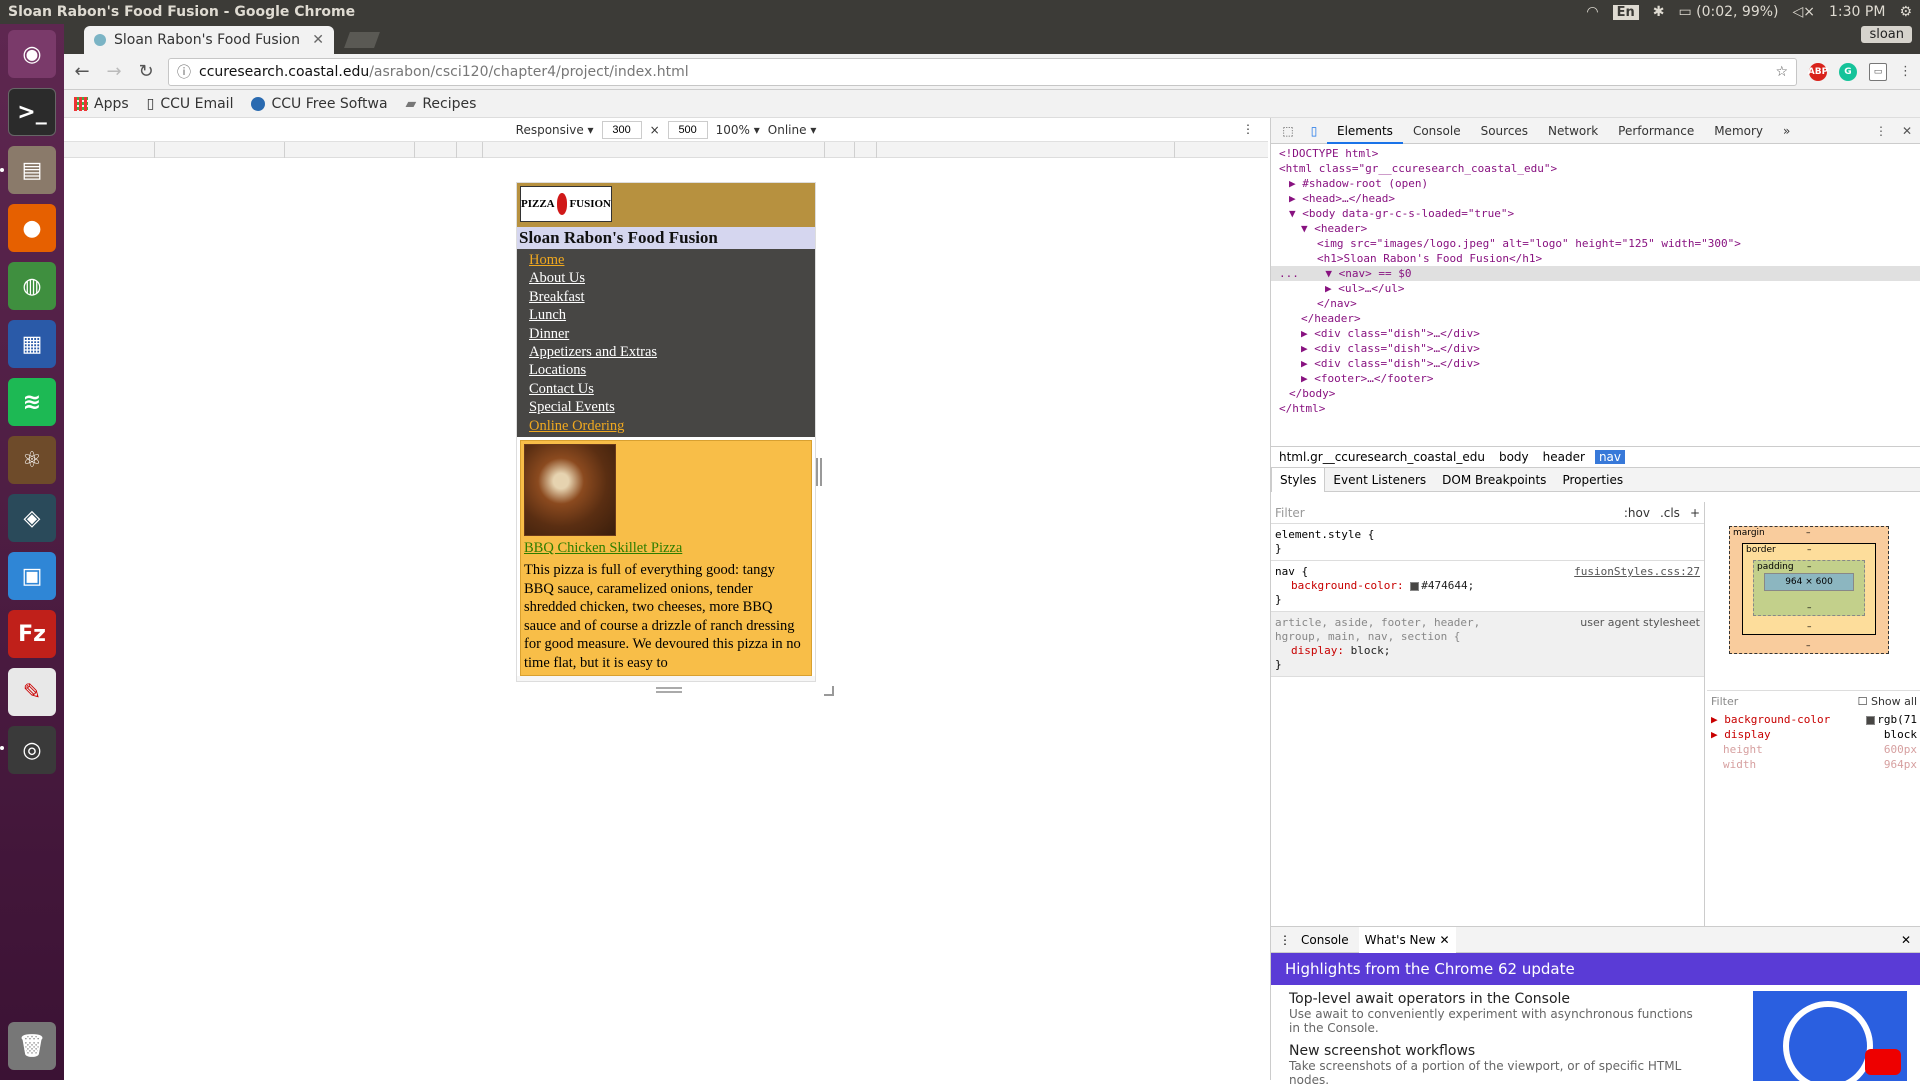  I want to click on dom-header: ▼ <header>, so click(1595, 228).